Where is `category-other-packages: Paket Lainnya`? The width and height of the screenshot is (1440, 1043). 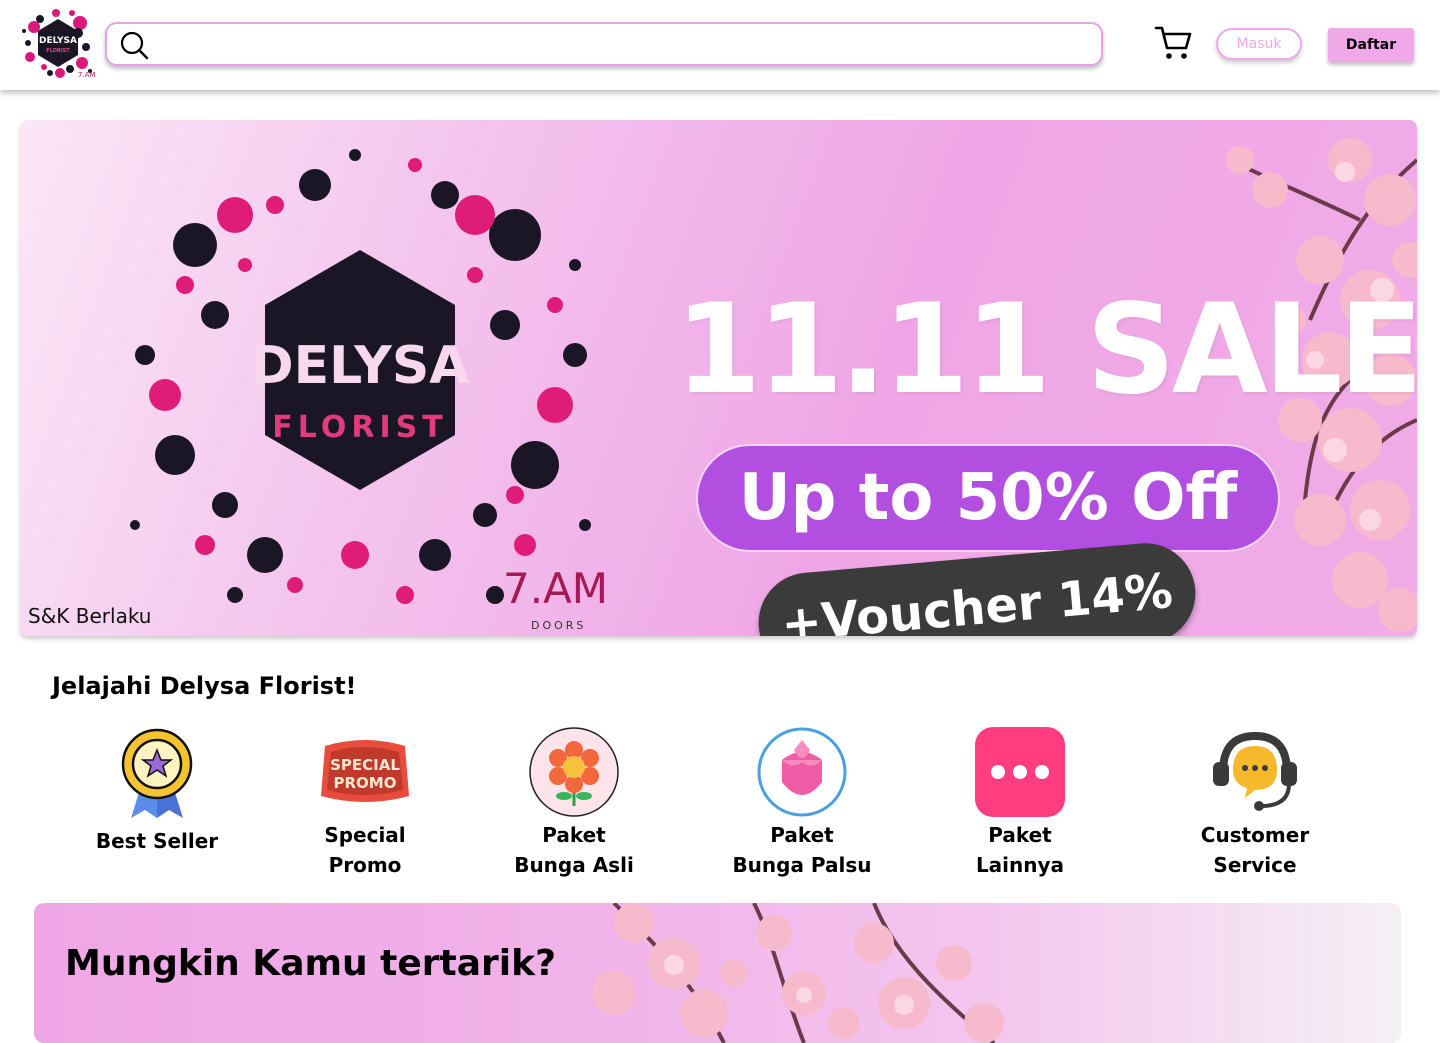
category-other-packages: Paket Lainnya is located at coordinates (1020, 803).